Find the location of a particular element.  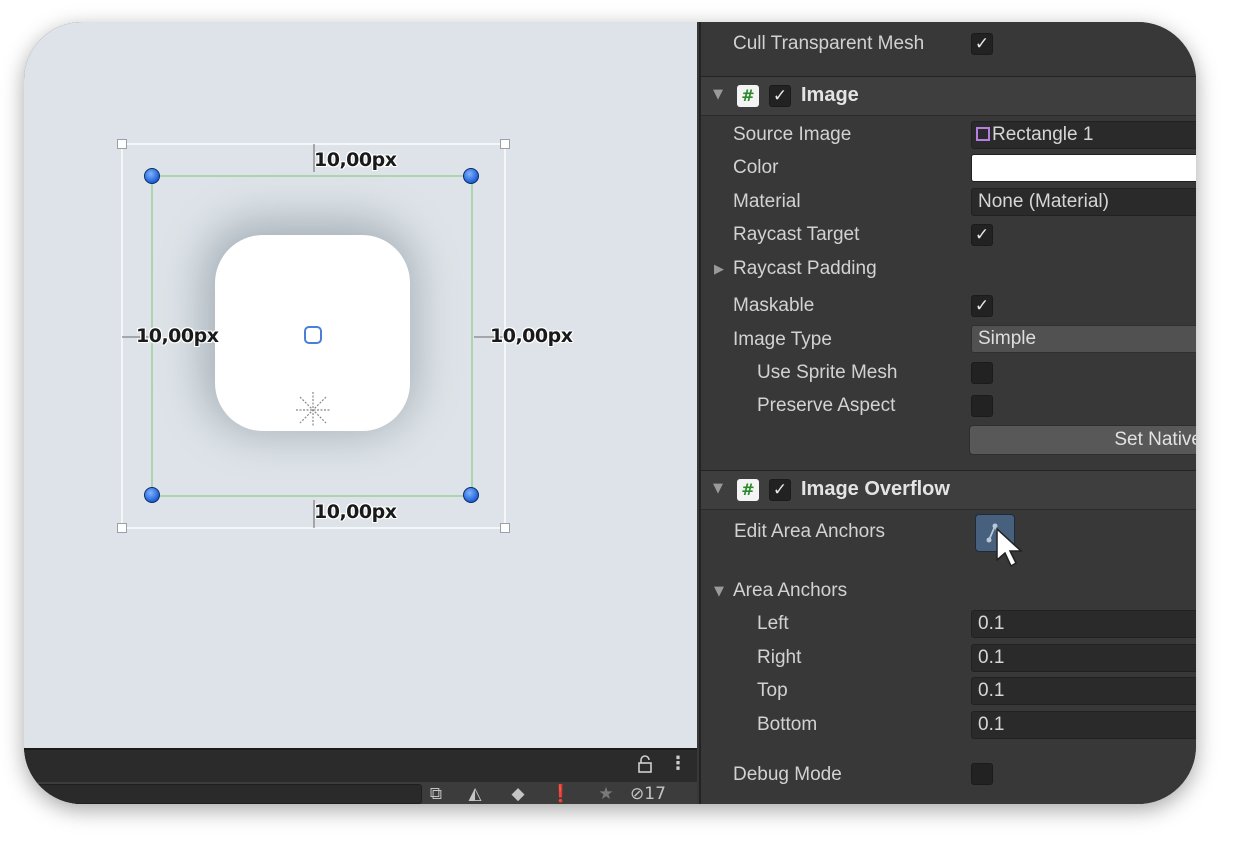

set-native-size-button: Set Native is located at coordinates (1082, 440).